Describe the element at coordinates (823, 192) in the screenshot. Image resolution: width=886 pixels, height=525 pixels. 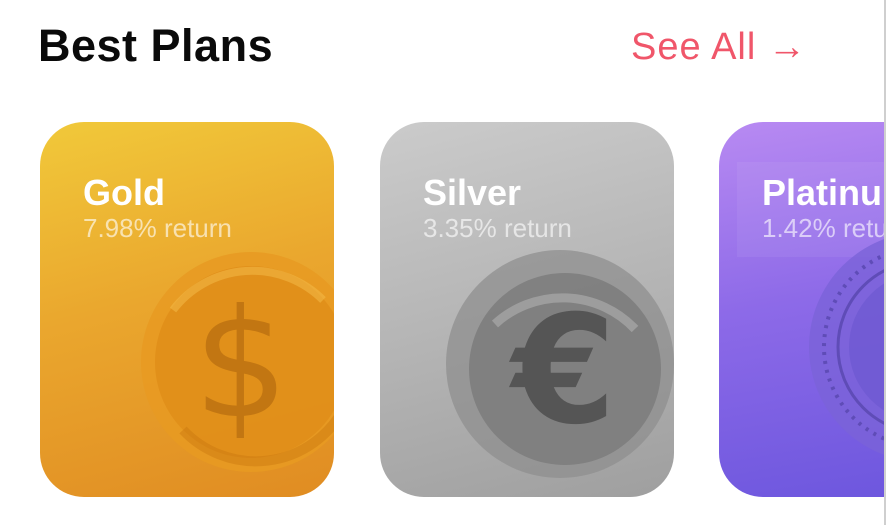
I see `plan-name: Platinum` at that location.